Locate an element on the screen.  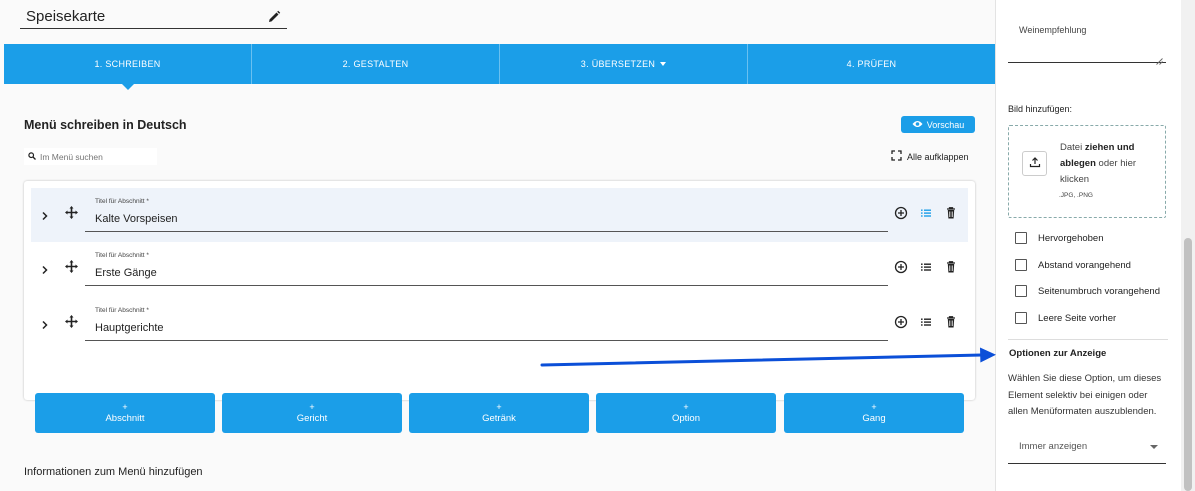
add-dish-button: + Gericht is located at coordinates (312, 413).